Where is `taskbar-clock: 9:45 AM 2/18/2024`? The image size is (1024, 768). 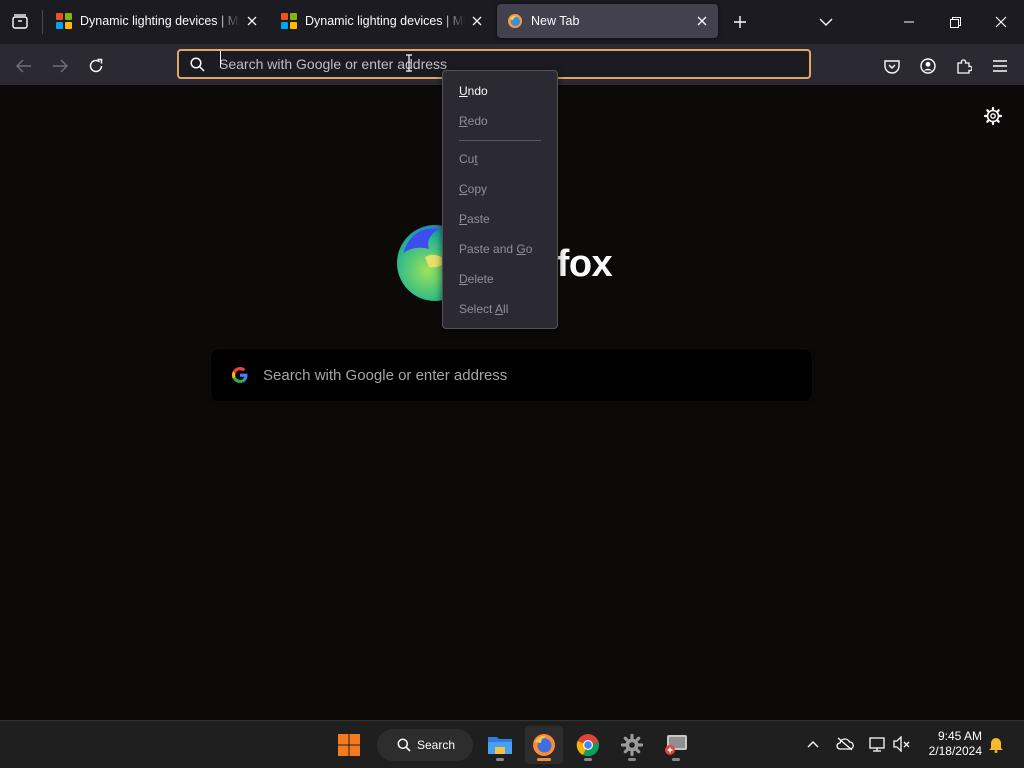
taskbar-clock: 9:45 AM 2/18/2024 is located at coordinates (950, 744).